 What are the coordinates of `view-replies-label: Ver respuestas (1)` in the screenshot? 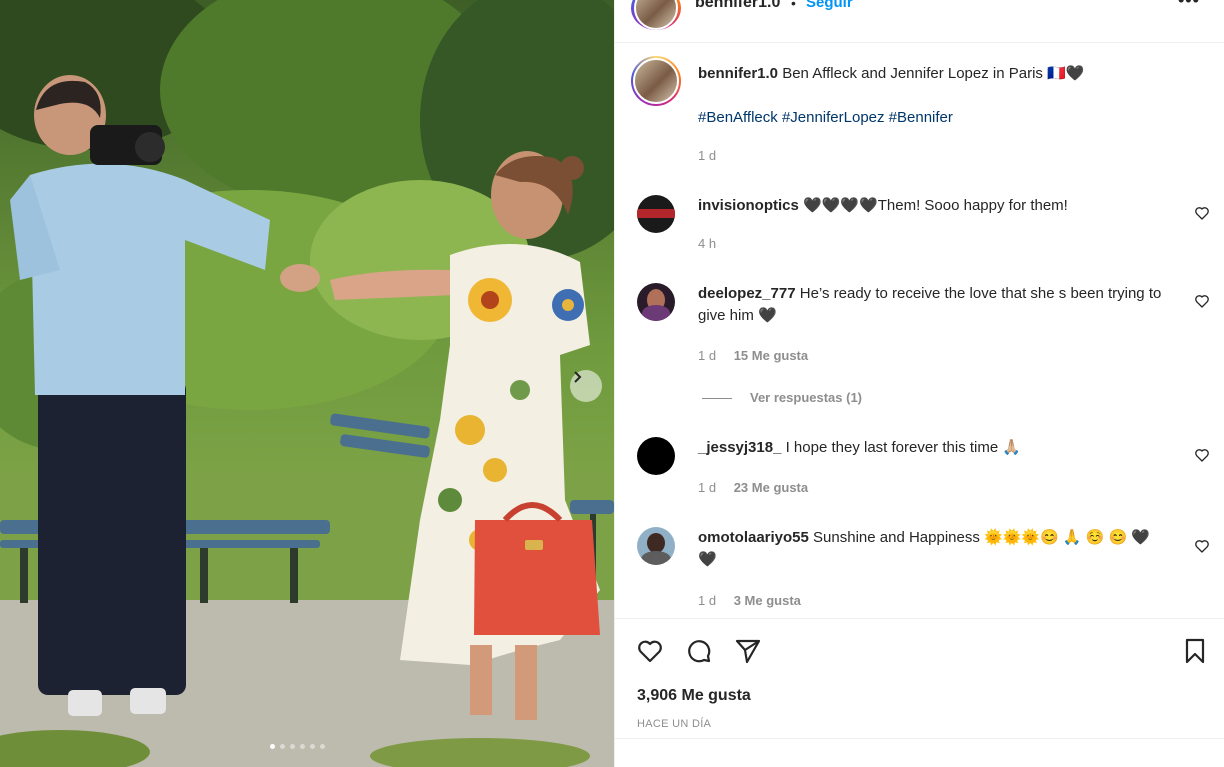 It's located at (806, 397).